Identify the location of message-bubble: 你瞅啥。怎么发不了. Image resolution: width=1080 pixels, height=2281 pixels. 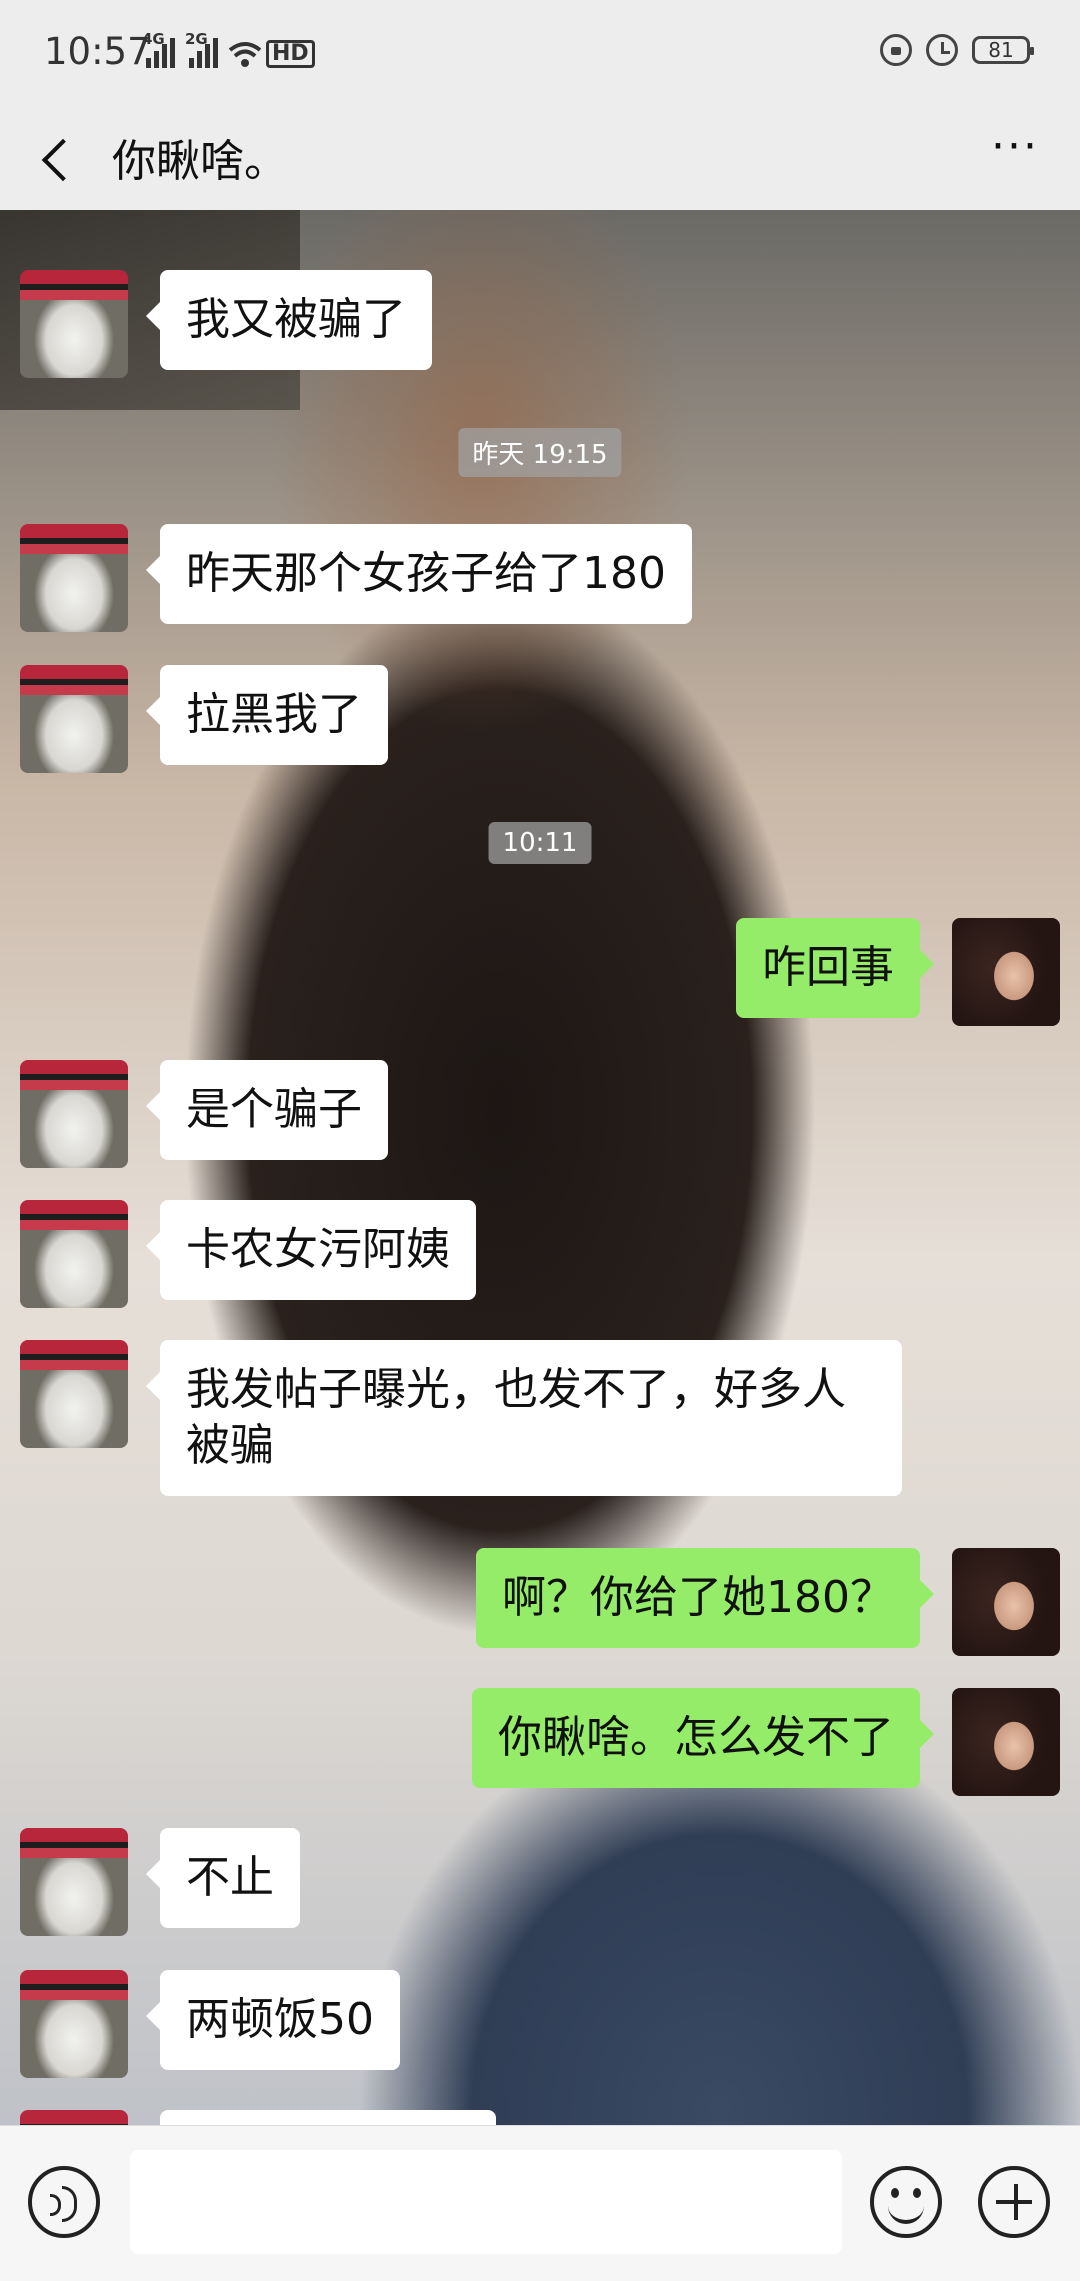
(703, 1738).